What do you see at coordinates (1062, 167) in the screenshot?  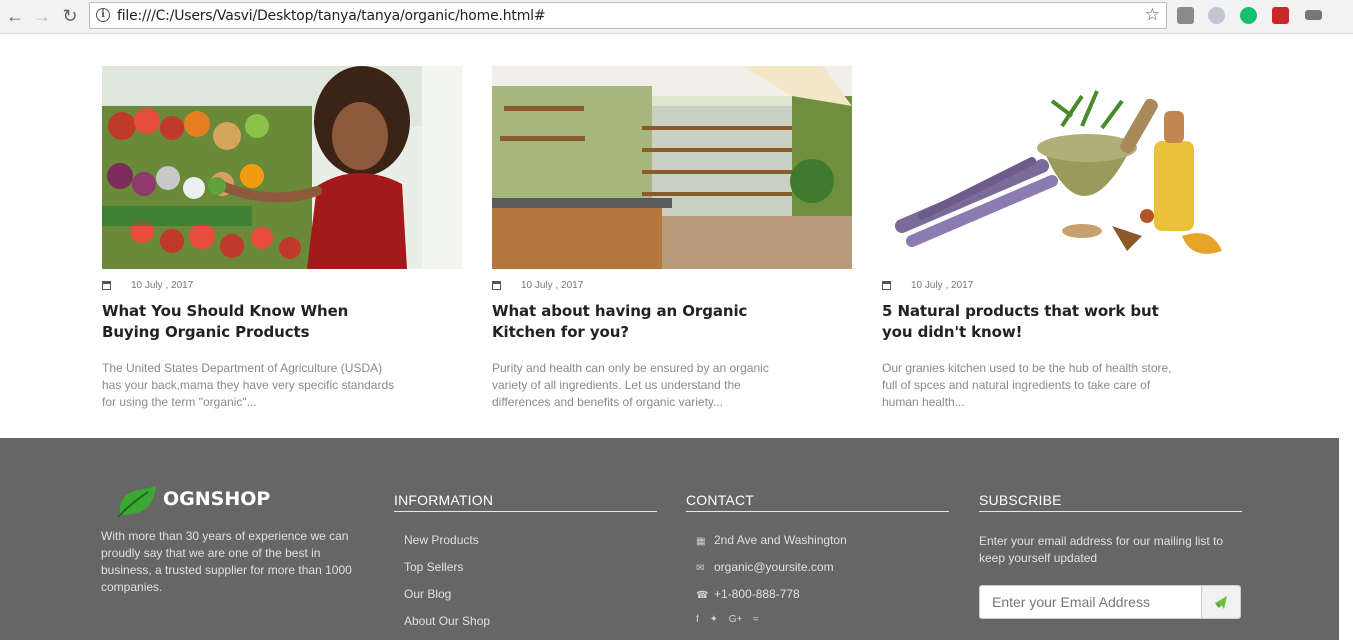 I see `herbs-image` at bounding box center [1062, 167].